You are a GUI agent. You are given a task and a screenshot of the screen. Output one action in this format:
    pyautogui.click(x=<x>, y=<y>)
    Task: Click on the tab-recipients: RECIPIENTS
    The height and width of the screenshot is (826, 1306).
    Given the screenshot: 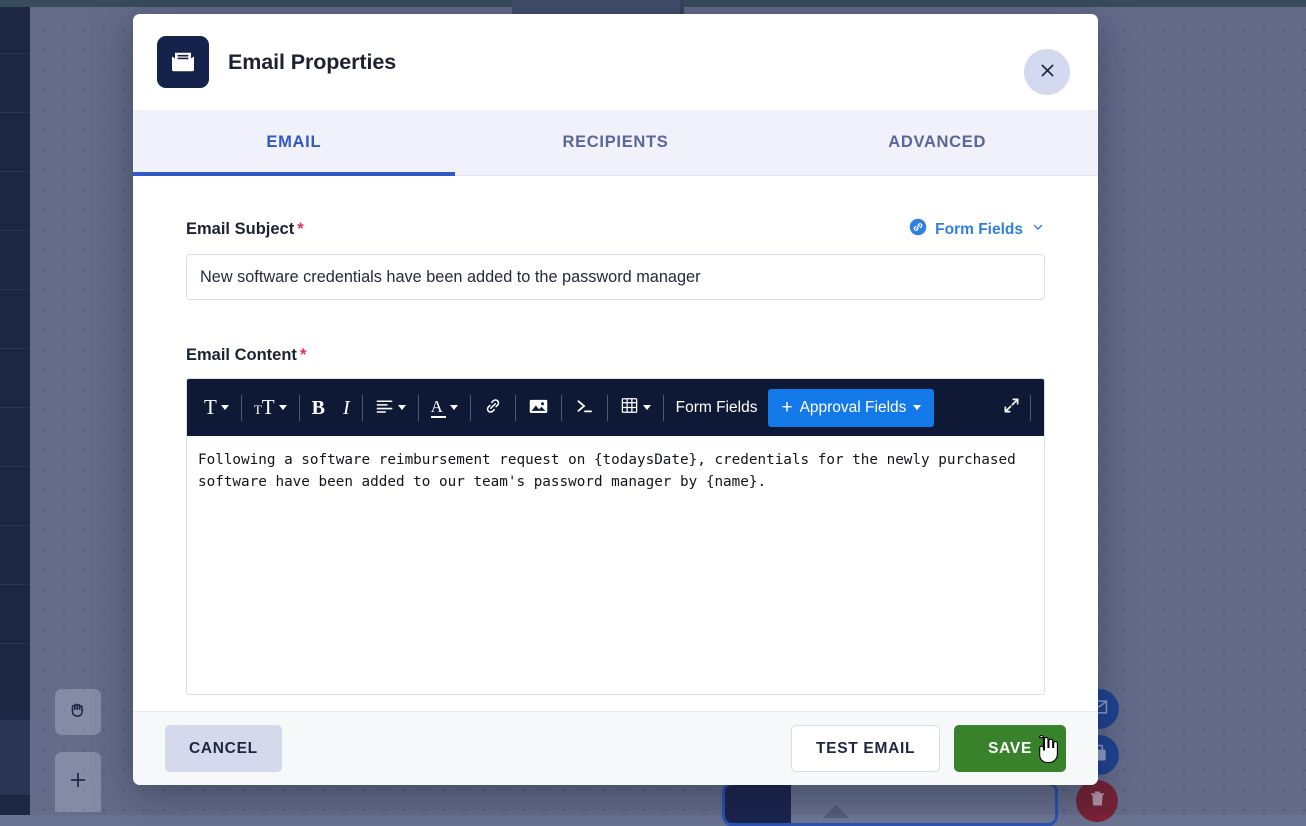 What is the action you would take?
    pyautogui.click(x=616, y=142)
    